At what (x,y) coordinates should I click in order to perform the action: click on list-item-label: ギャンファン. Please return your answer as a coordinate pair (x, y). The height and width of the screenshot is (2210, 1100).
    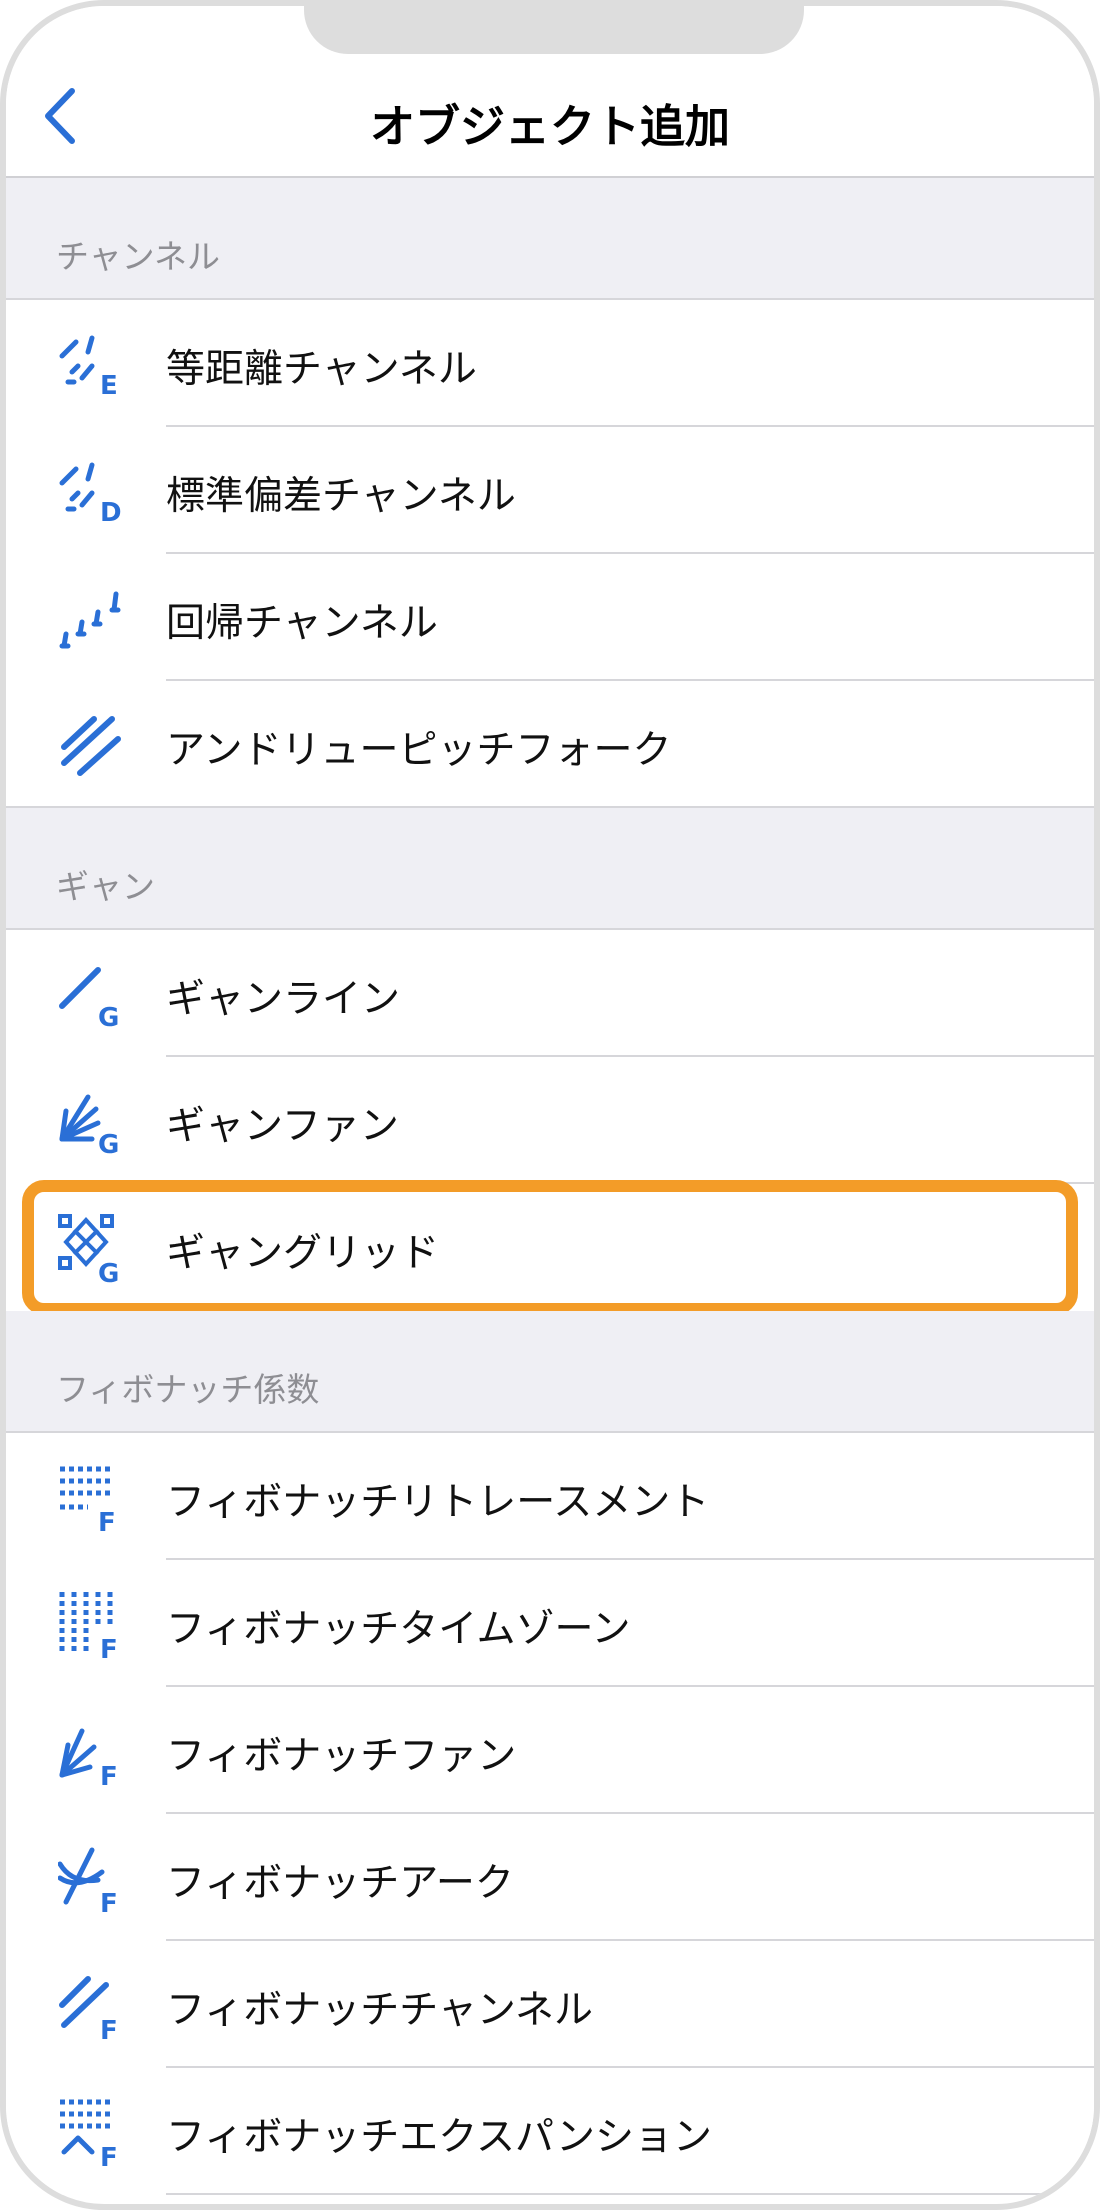
    Looking at the image, I should click on (282, 1126).